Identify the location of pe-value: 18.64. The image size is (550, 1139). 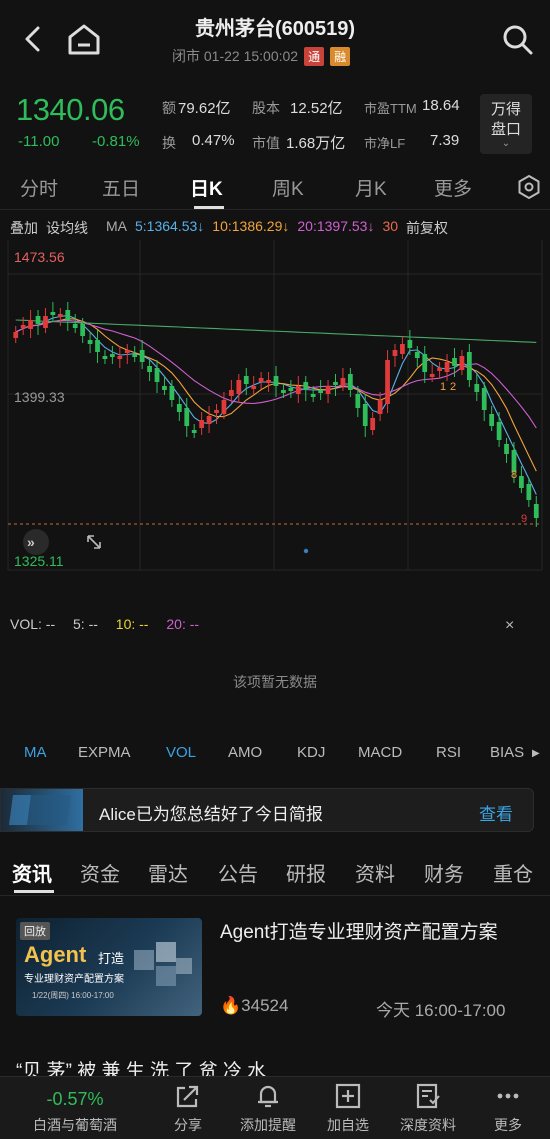
(441, 105).